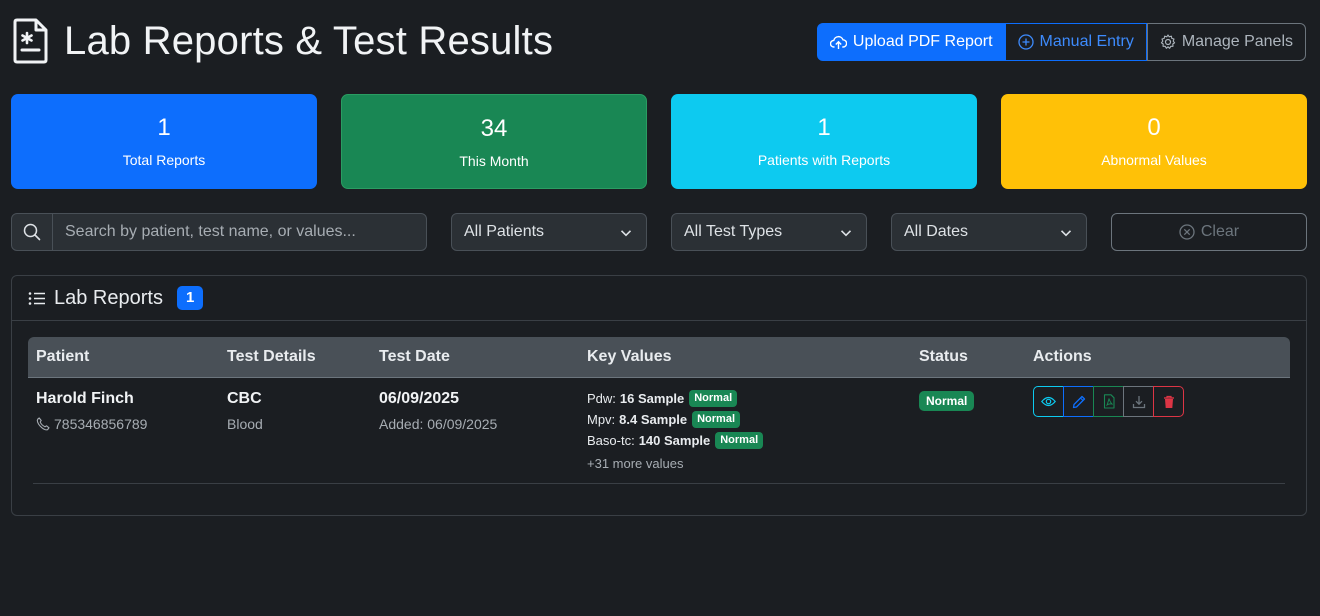 This screenshot has width=1320, height=616. What do you see at coordinates (824, 160) in the screenshot?
I see `stat-label: Patients with Reports` at bounding box center [824, 160].